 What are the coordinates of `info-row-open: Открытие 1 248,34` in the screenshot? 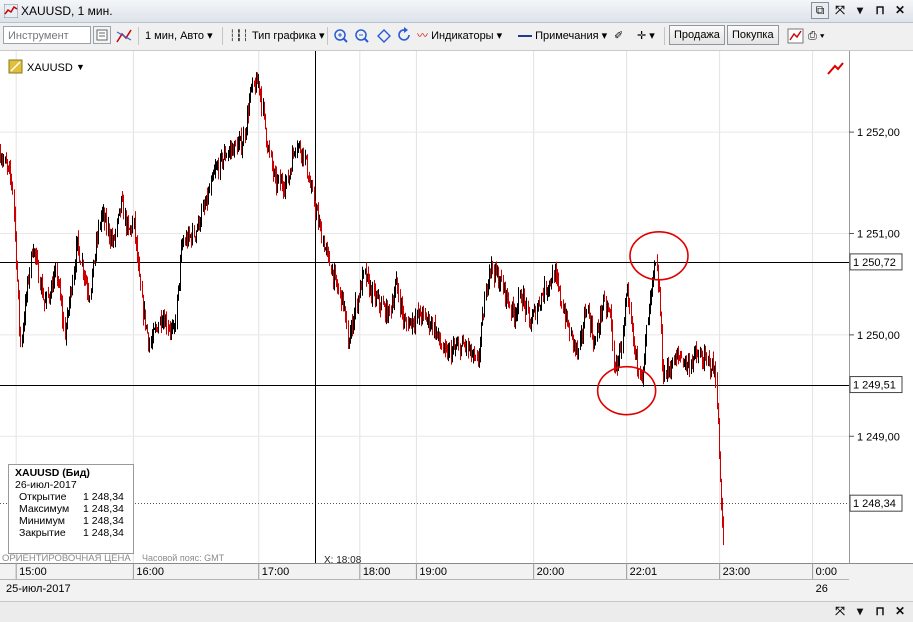 It's located at (71, 497).